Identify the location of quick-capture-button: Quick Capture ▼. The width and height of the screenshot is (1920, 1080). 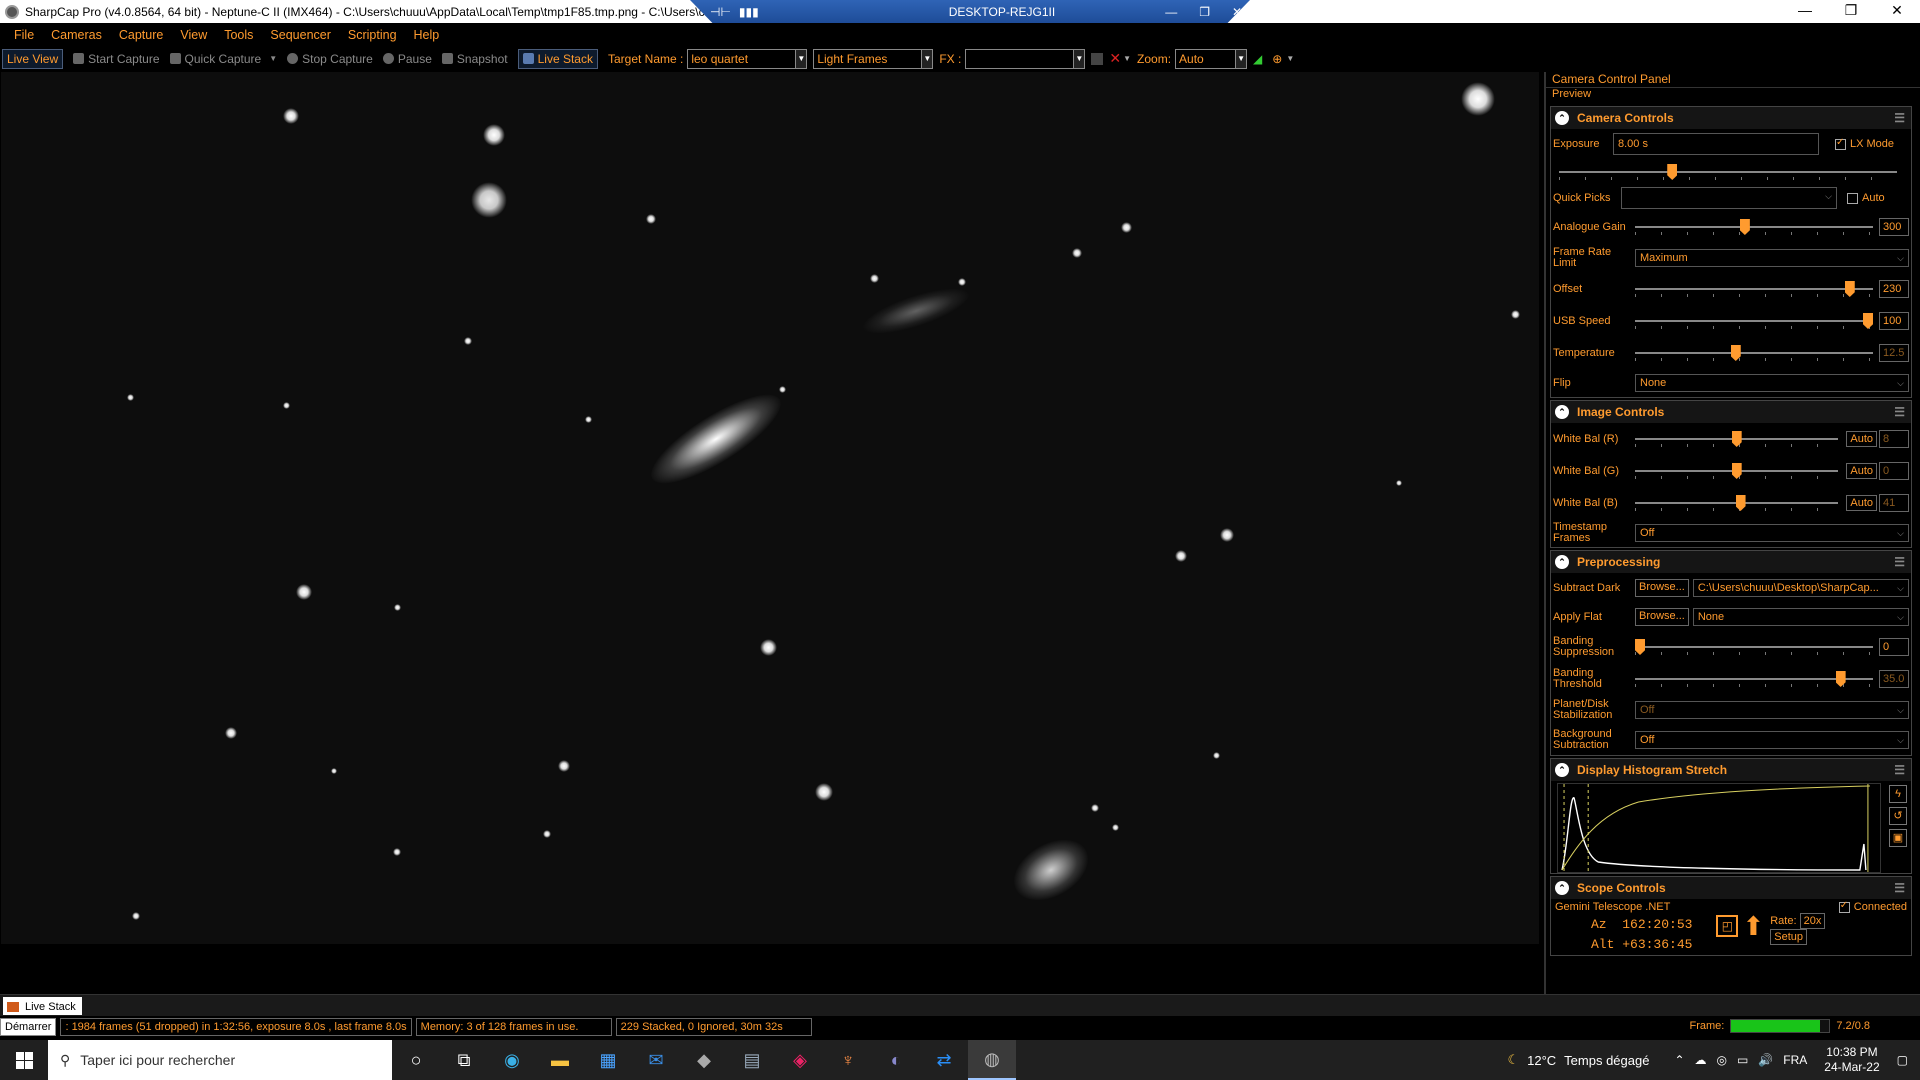
(223, 59).